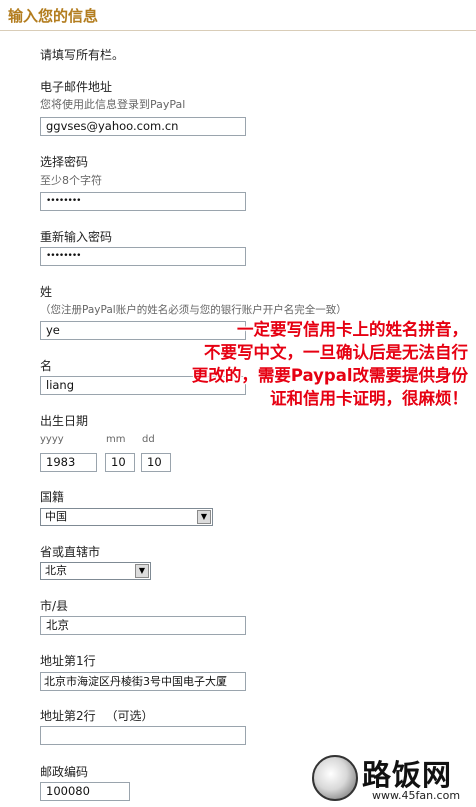 This screenshot has height=807, width=476. I want to click on nationality-value: 中国, so click(56, 516).